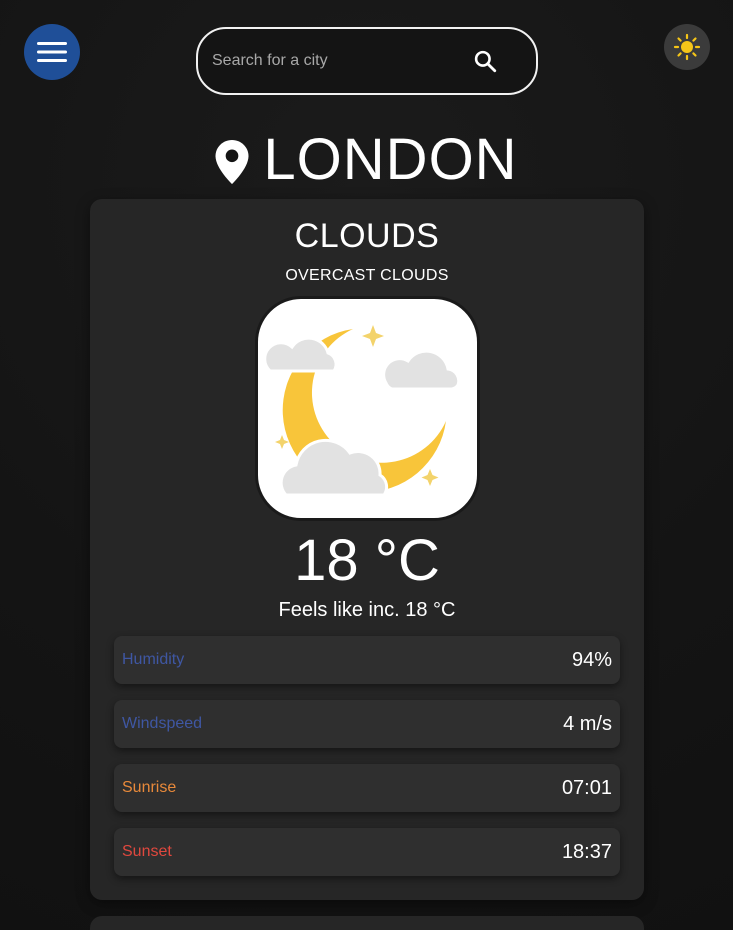 The width and height of the screenshot is (733, 930). I want to click on temperature: 18 °C, so click(367, 560).